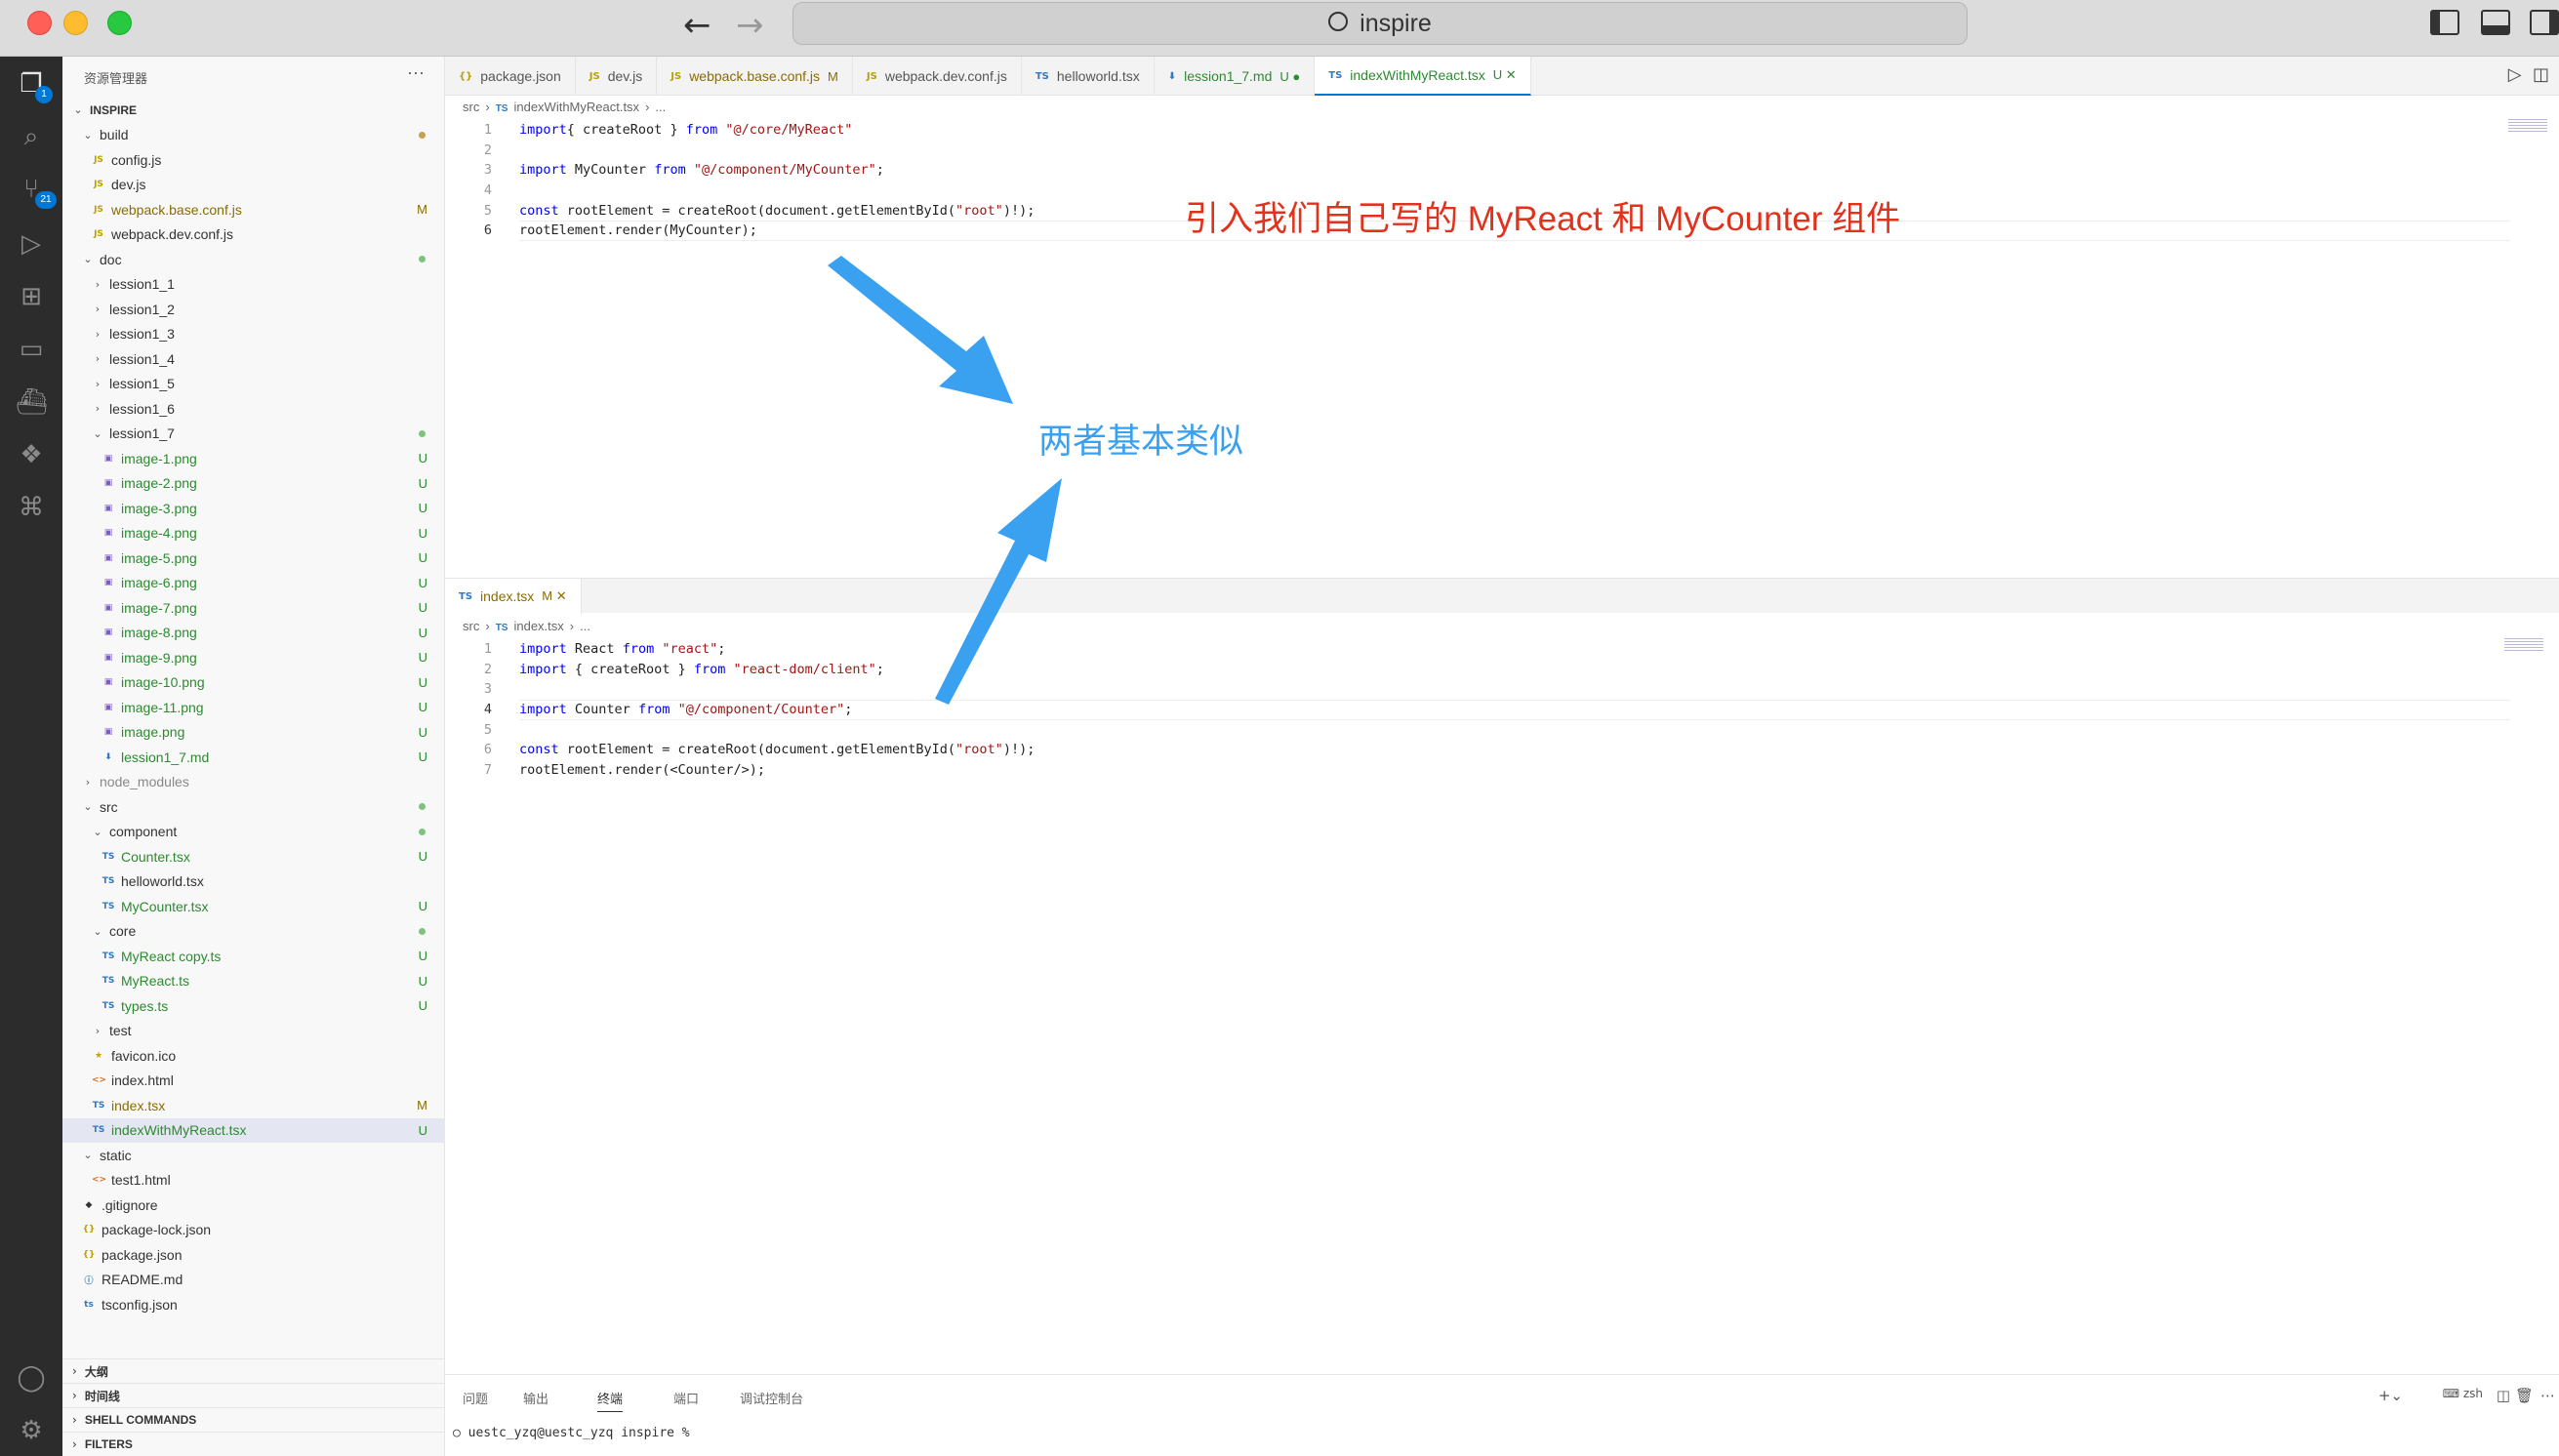  I want to click on kill-terminal-icon: 🗑, so click(2524, 1395).